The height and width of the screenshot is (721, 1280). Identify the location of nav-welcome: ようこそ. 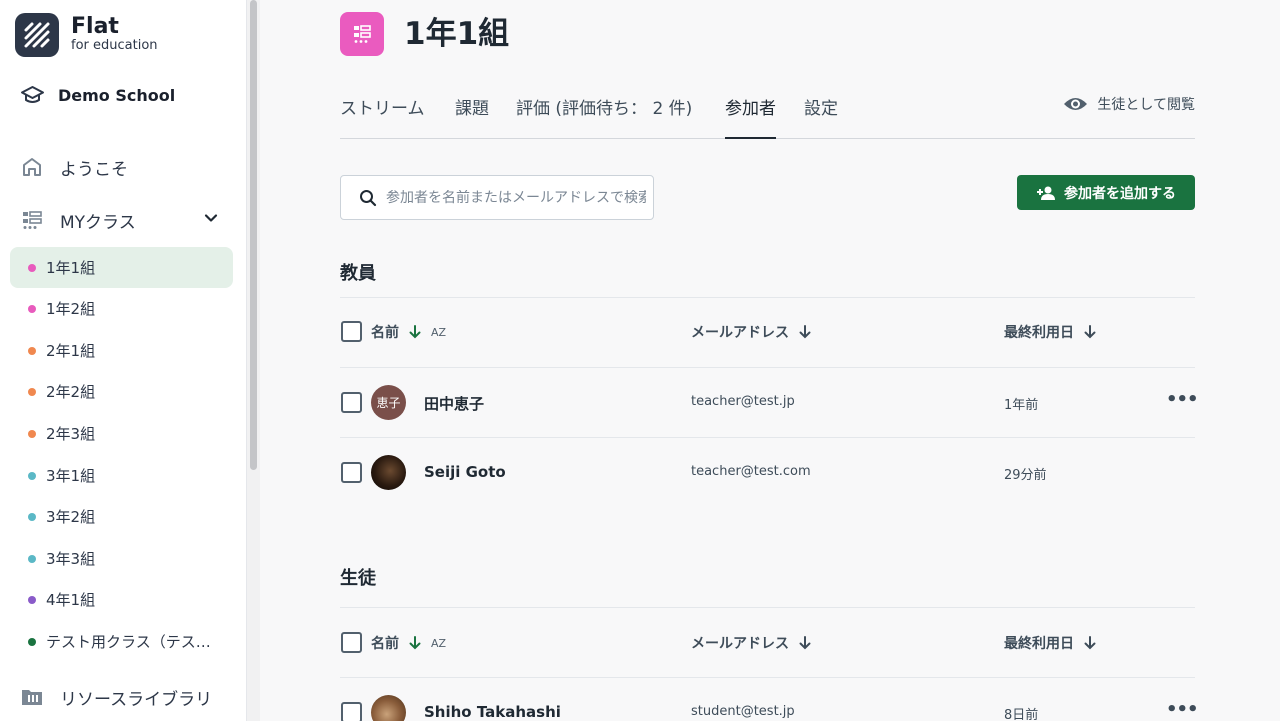
(74, 167).